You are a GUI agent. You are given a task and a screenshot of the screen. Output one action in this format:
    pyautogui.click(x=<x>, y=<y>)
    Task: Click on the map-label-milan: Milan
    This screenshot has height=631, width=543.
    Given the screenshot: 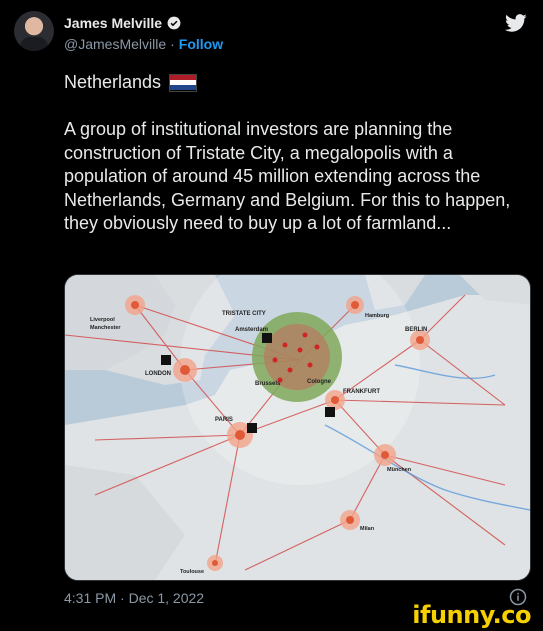 What is the action you would take?
    pyautogui.click(x=367, y=529)
    